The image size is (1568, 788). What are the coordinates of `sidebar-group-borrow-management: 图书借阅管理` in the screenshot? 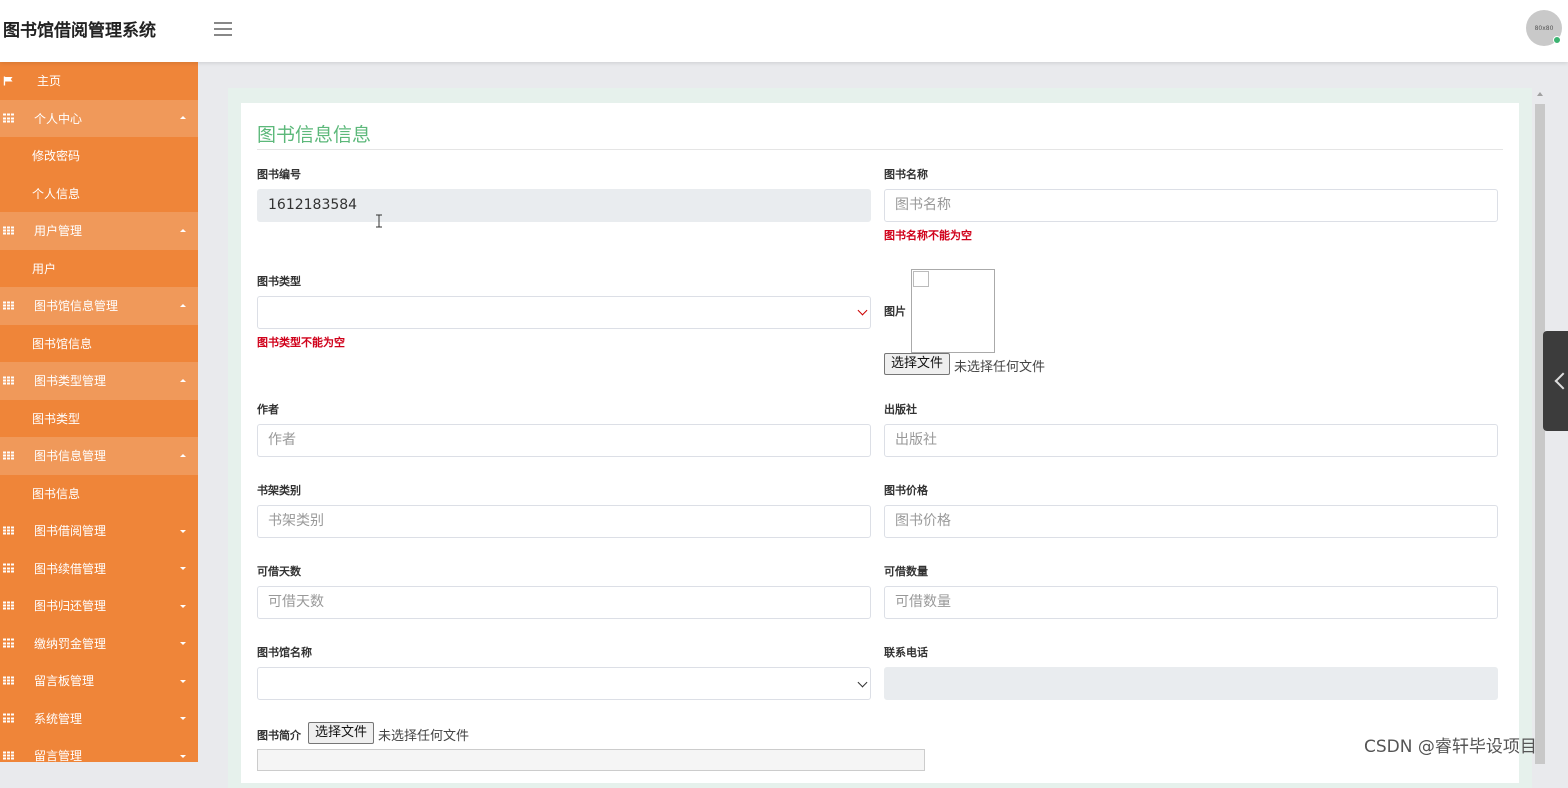 It's located at (99, 531).